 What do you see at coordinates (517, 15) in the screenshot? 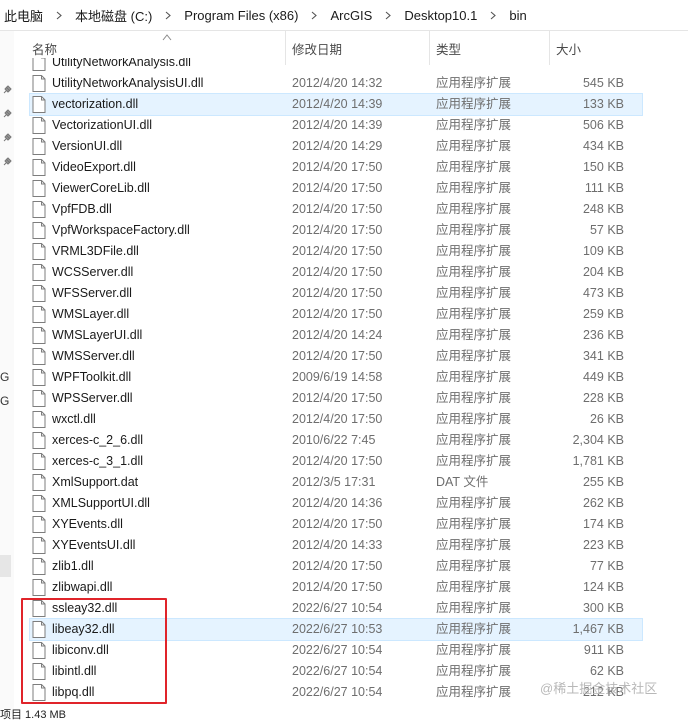
I see `breadcrumb-item: bin` at bounding box center [517, 15].